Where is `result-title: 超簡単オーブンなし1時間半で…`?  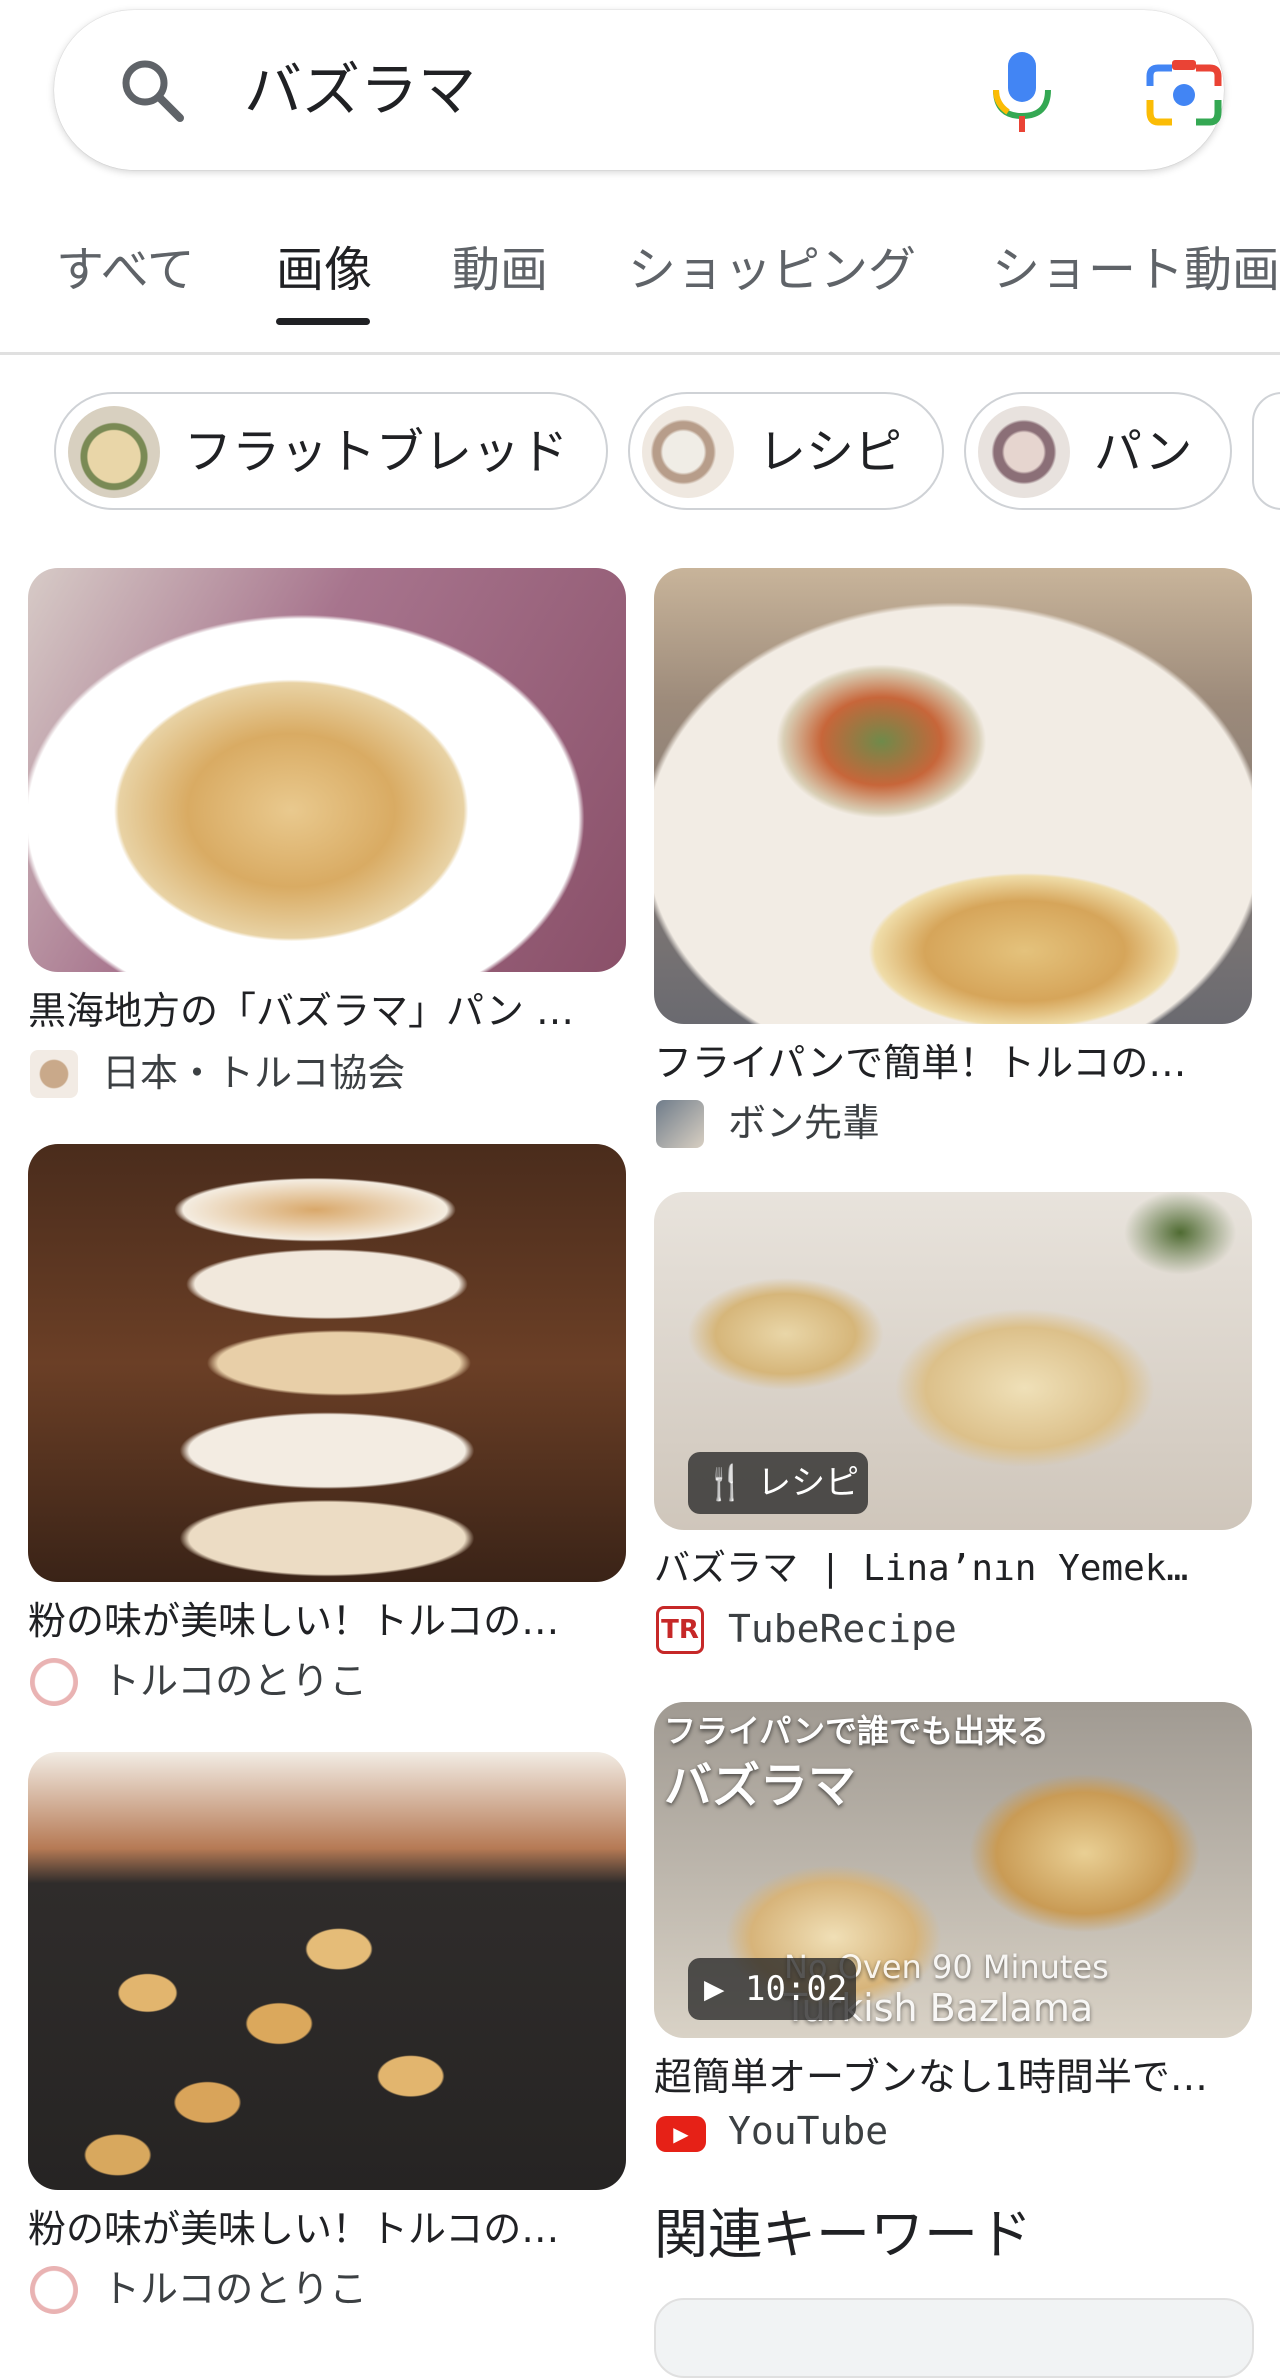
result-title: 超簡単オーブンなし1時間半で… is located at coordinates (953, 2077).